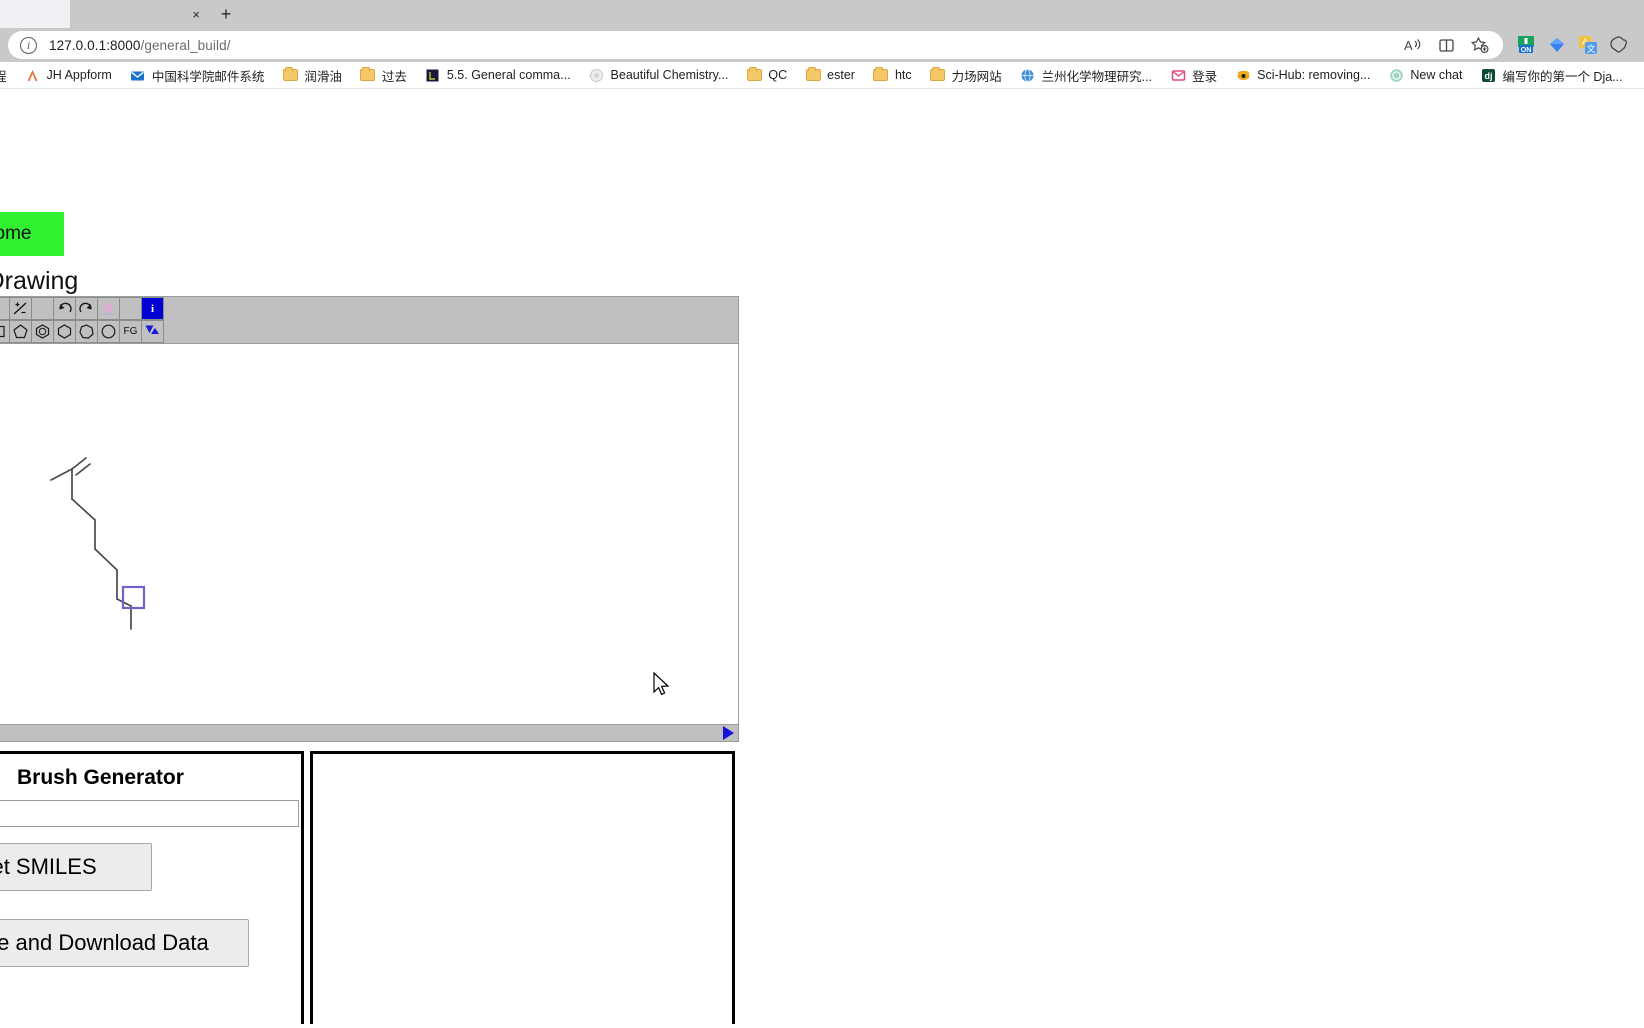  What do you see at coordinates (728, 733) in the screenshot?
I see `scroll-right-arrow-icon` at bounding box center [728, 733].